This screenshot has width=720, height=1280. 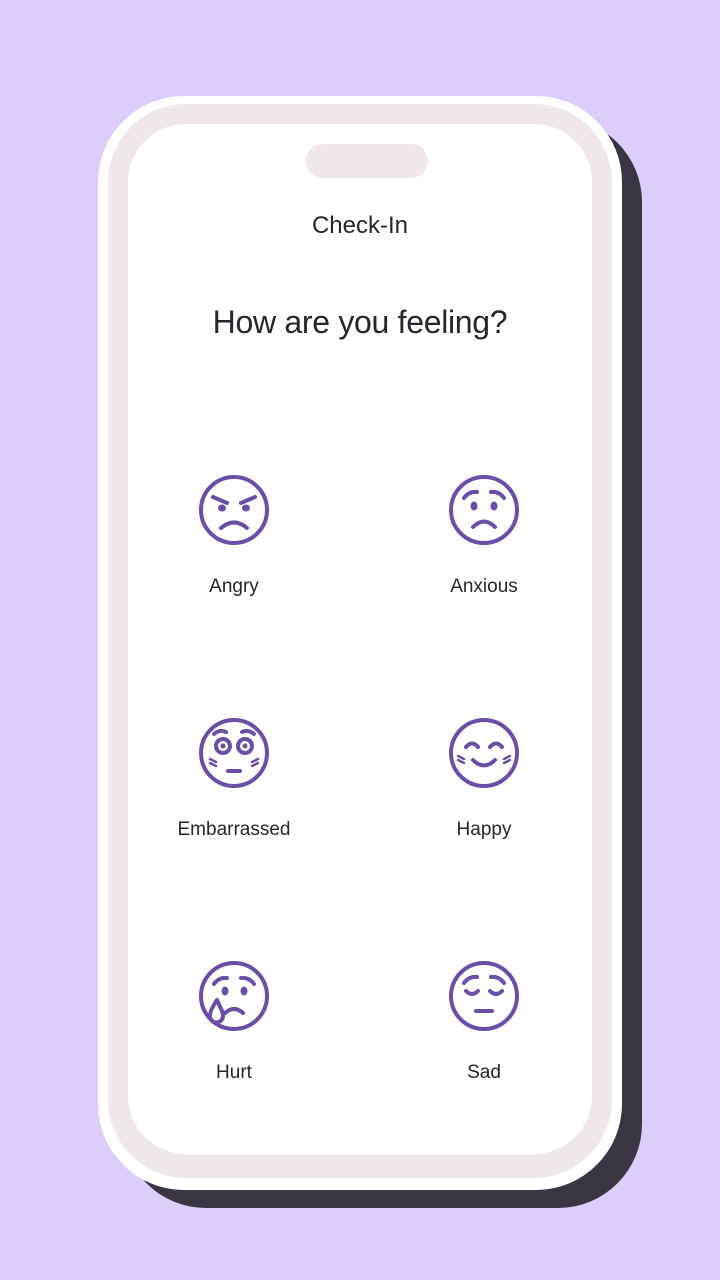 What do you see at coordinates (484, 510) in the screenshot?
I see `anxious-face-icon` at bounding box center [484, 510].